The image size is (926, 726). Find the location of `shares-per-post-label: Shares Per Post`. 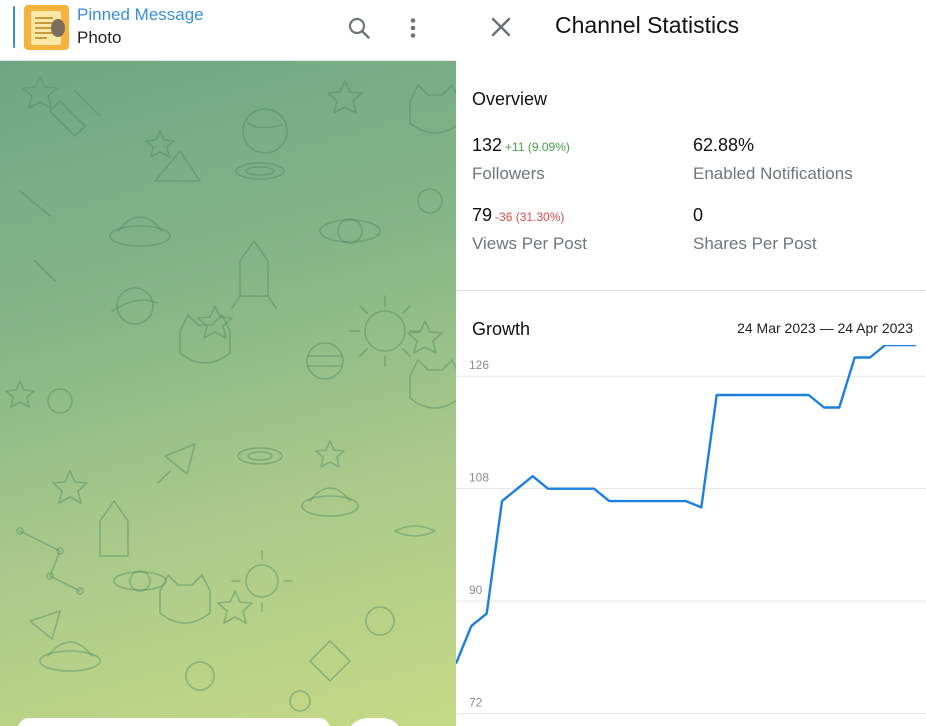

shares-per-post-label: Shares Per Post is located at coordinates (755, 243).